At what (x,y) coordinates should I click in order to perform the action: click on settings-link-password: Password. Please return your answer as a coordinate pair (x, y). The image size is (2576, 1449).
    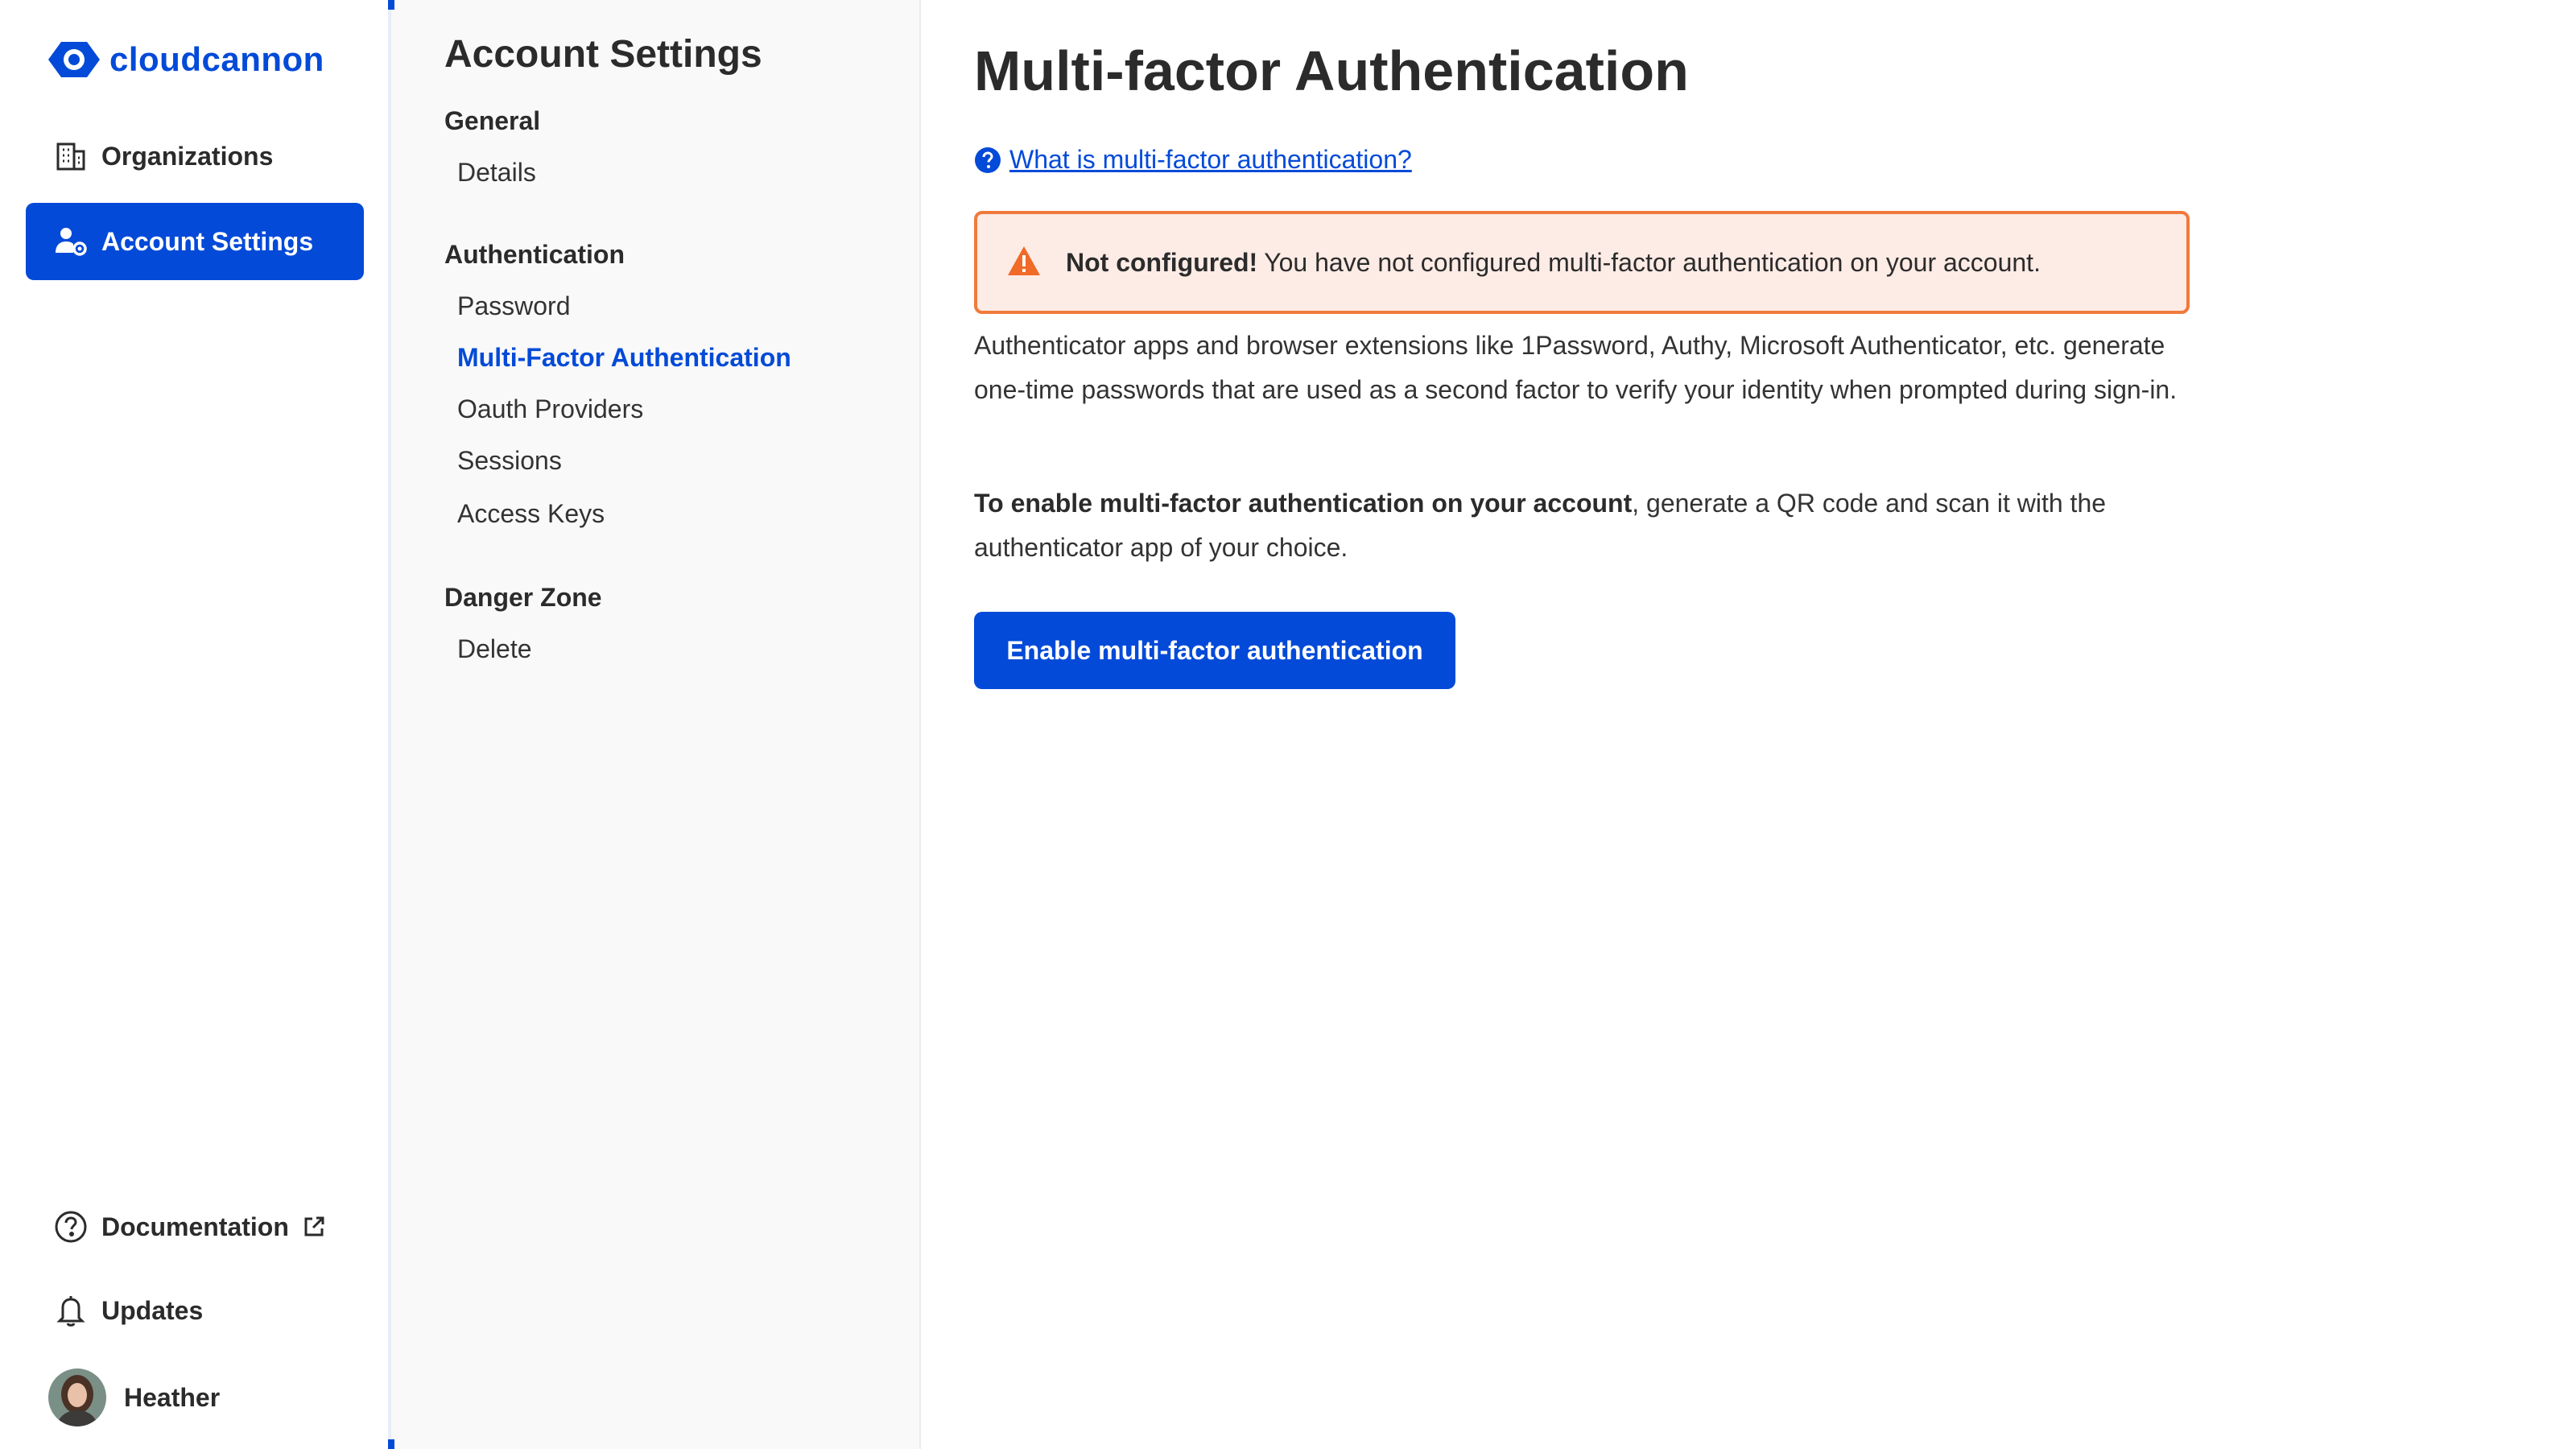
    Looking at the image, I should click on (514, 306).